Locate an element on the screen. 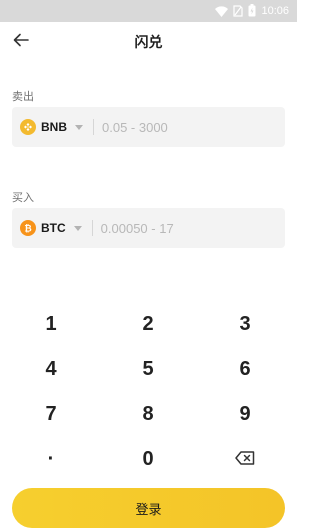  battery-icon is located at coordinates (252, 11).